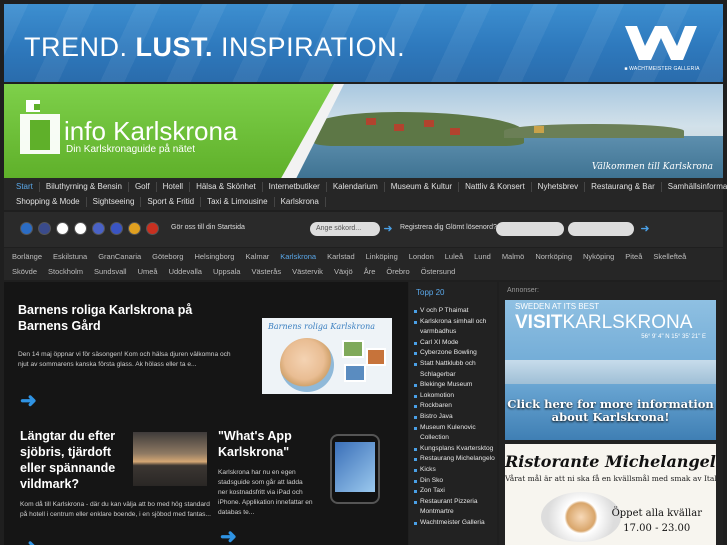 Image resolution: width=727 pixels, height=545 pixels. What do you see at coordinates (226, 187) in the screenshot?
I see `nav-item-hälsa-skönhet: Hälsa & Skönhet` at bounding box center [226, 187].